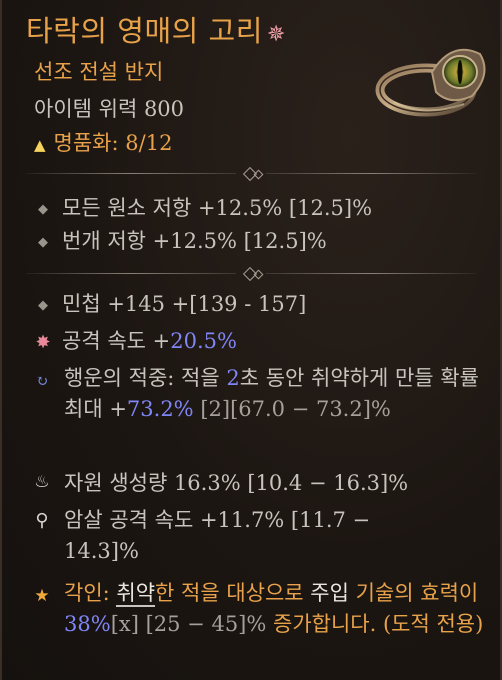 The image size is (502, 680). What do you see at coordinates (236, 483) in the screenshot?
I see `affix-resource: 자원 생성량 16.3% [10.4 − 16.3]%` at bounding box center [236, 483].